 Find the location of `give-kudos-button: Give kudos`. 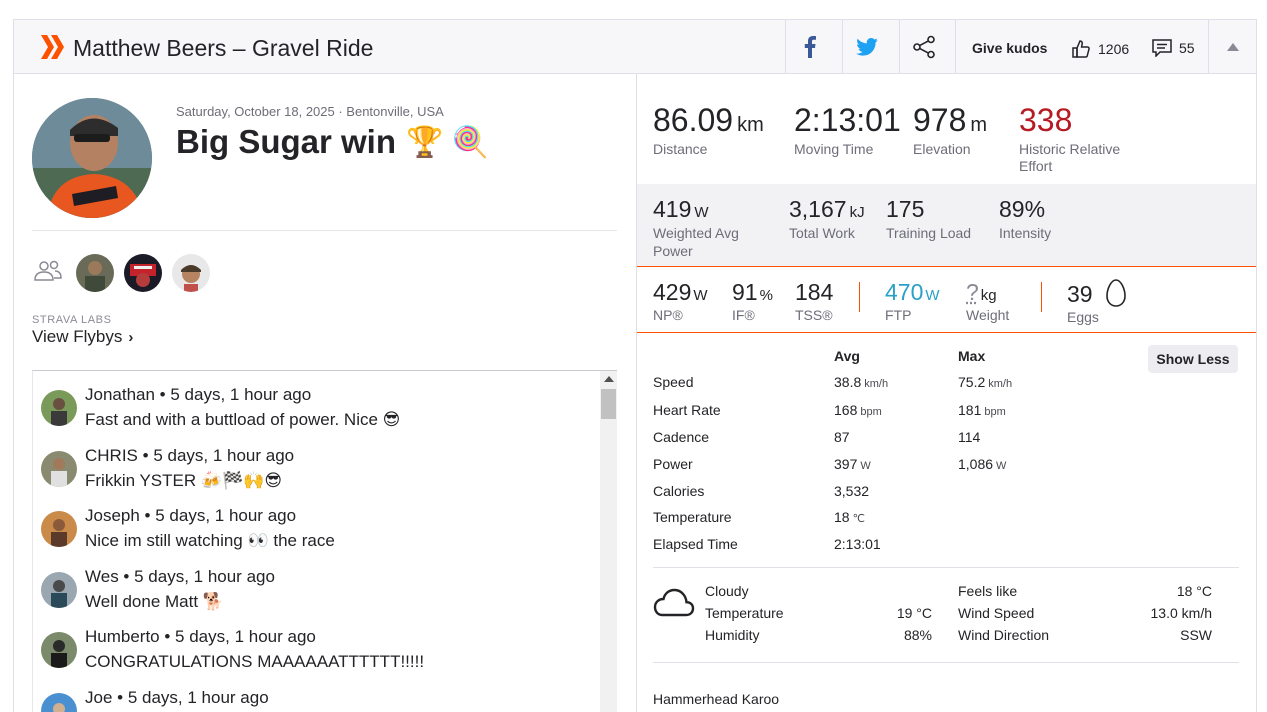

give-kudos-button: Give kudos is located at coordinates (1009, 48).